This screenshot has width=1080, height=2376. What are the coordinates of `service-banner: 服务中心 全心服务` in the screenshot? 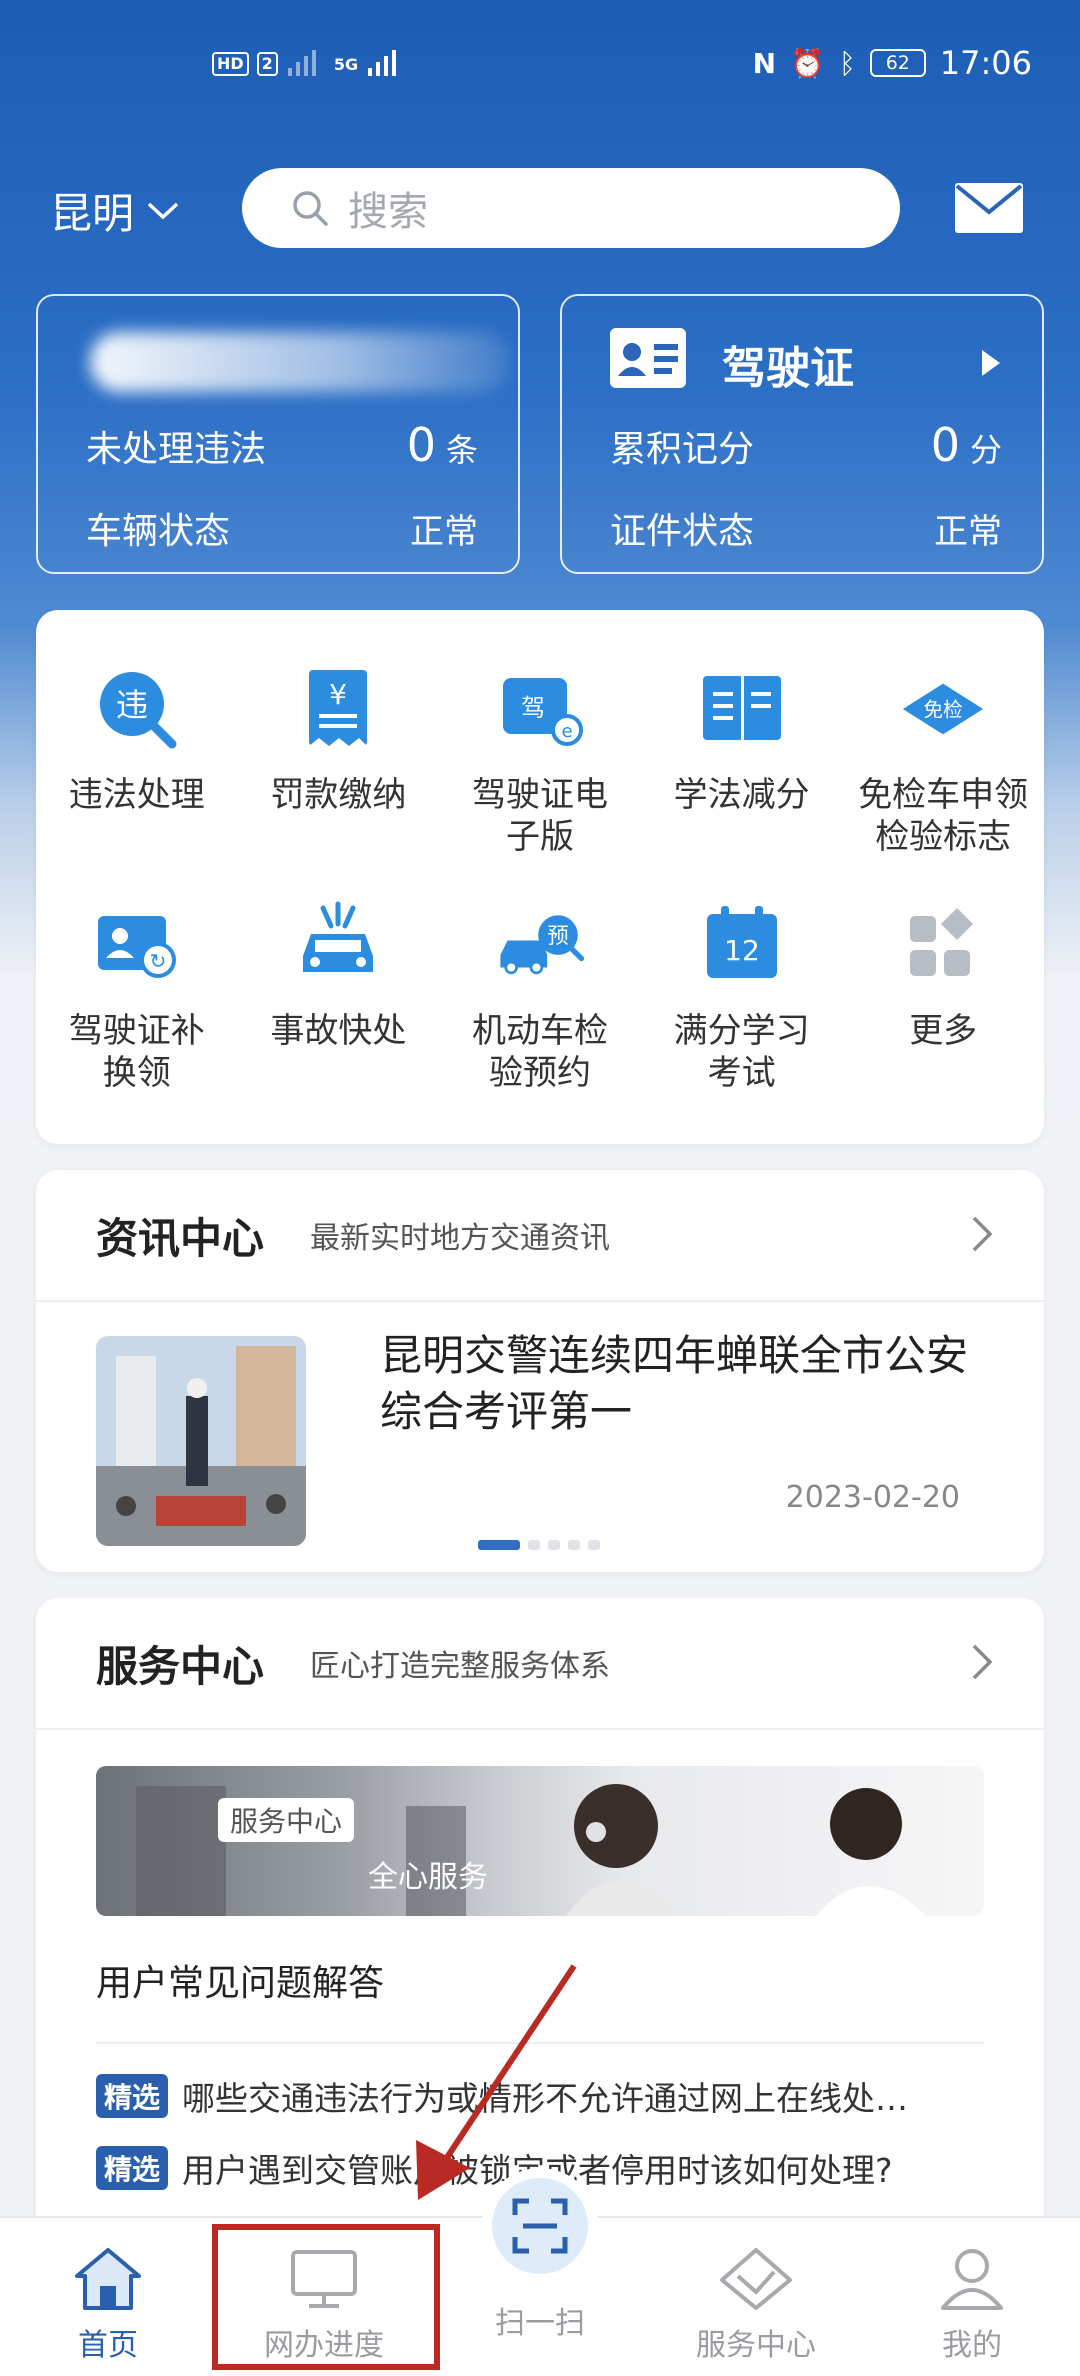 It's located at (540, 1841).